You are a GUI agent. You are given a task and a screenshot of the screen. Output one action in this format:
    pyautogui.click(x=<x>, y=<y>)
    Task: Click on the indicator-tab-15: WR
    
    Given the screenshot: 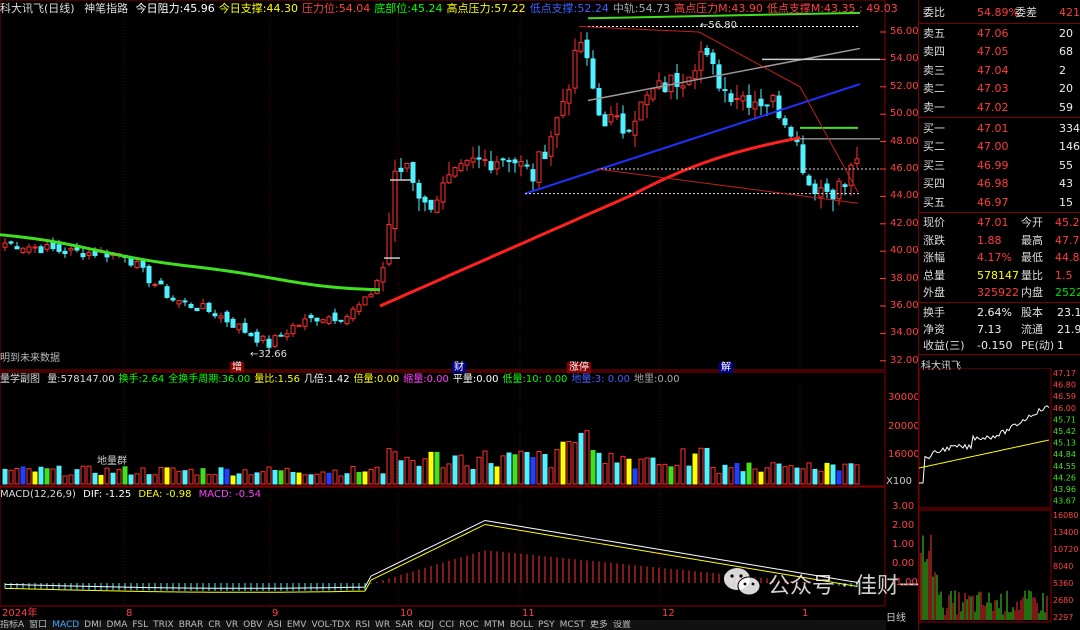 What is the action you would take?
    pyautogui.click(x=382, y=625)
    